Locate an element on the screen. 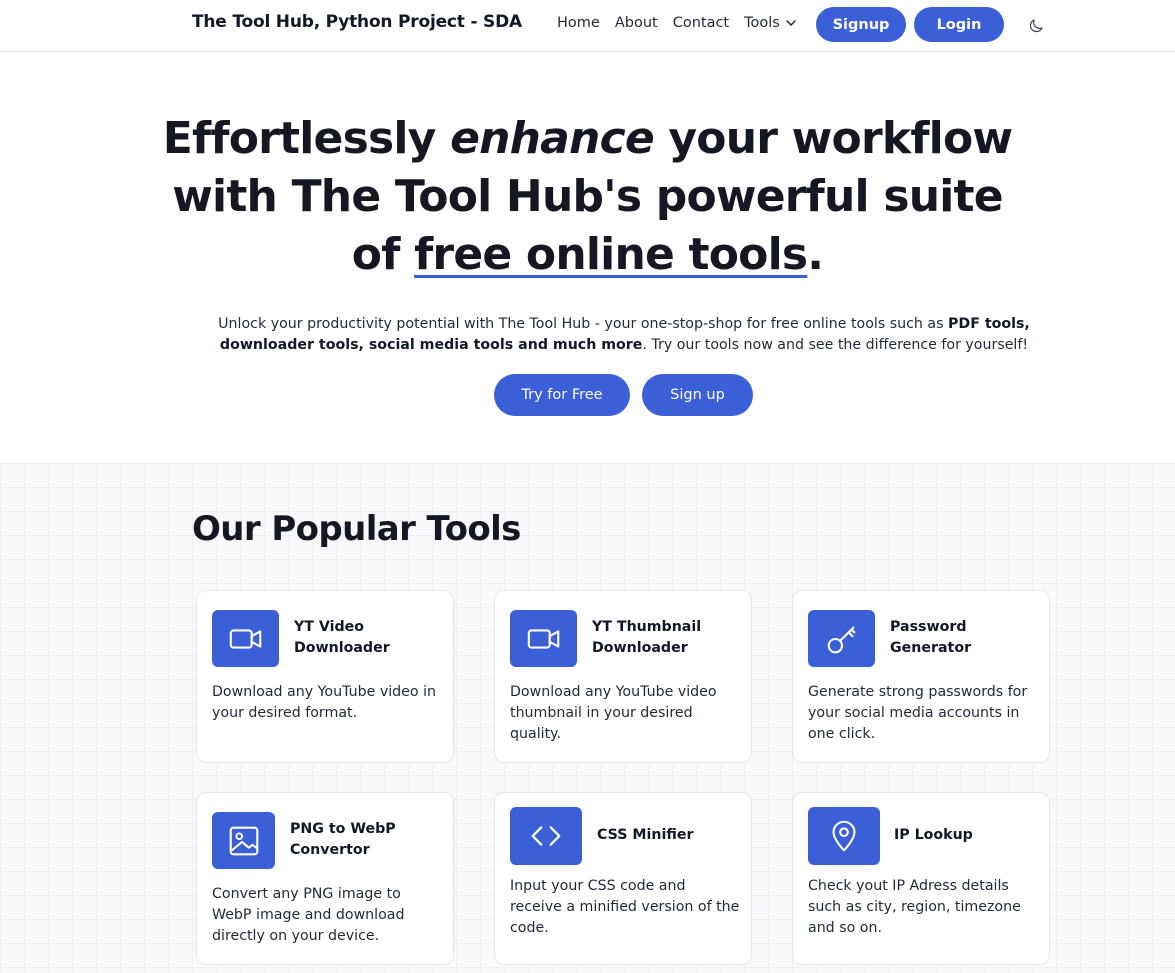 This screenshot has width=1175, height=973. hero-sub-bold1: PDF tools, is located at coordinates (989, 324).